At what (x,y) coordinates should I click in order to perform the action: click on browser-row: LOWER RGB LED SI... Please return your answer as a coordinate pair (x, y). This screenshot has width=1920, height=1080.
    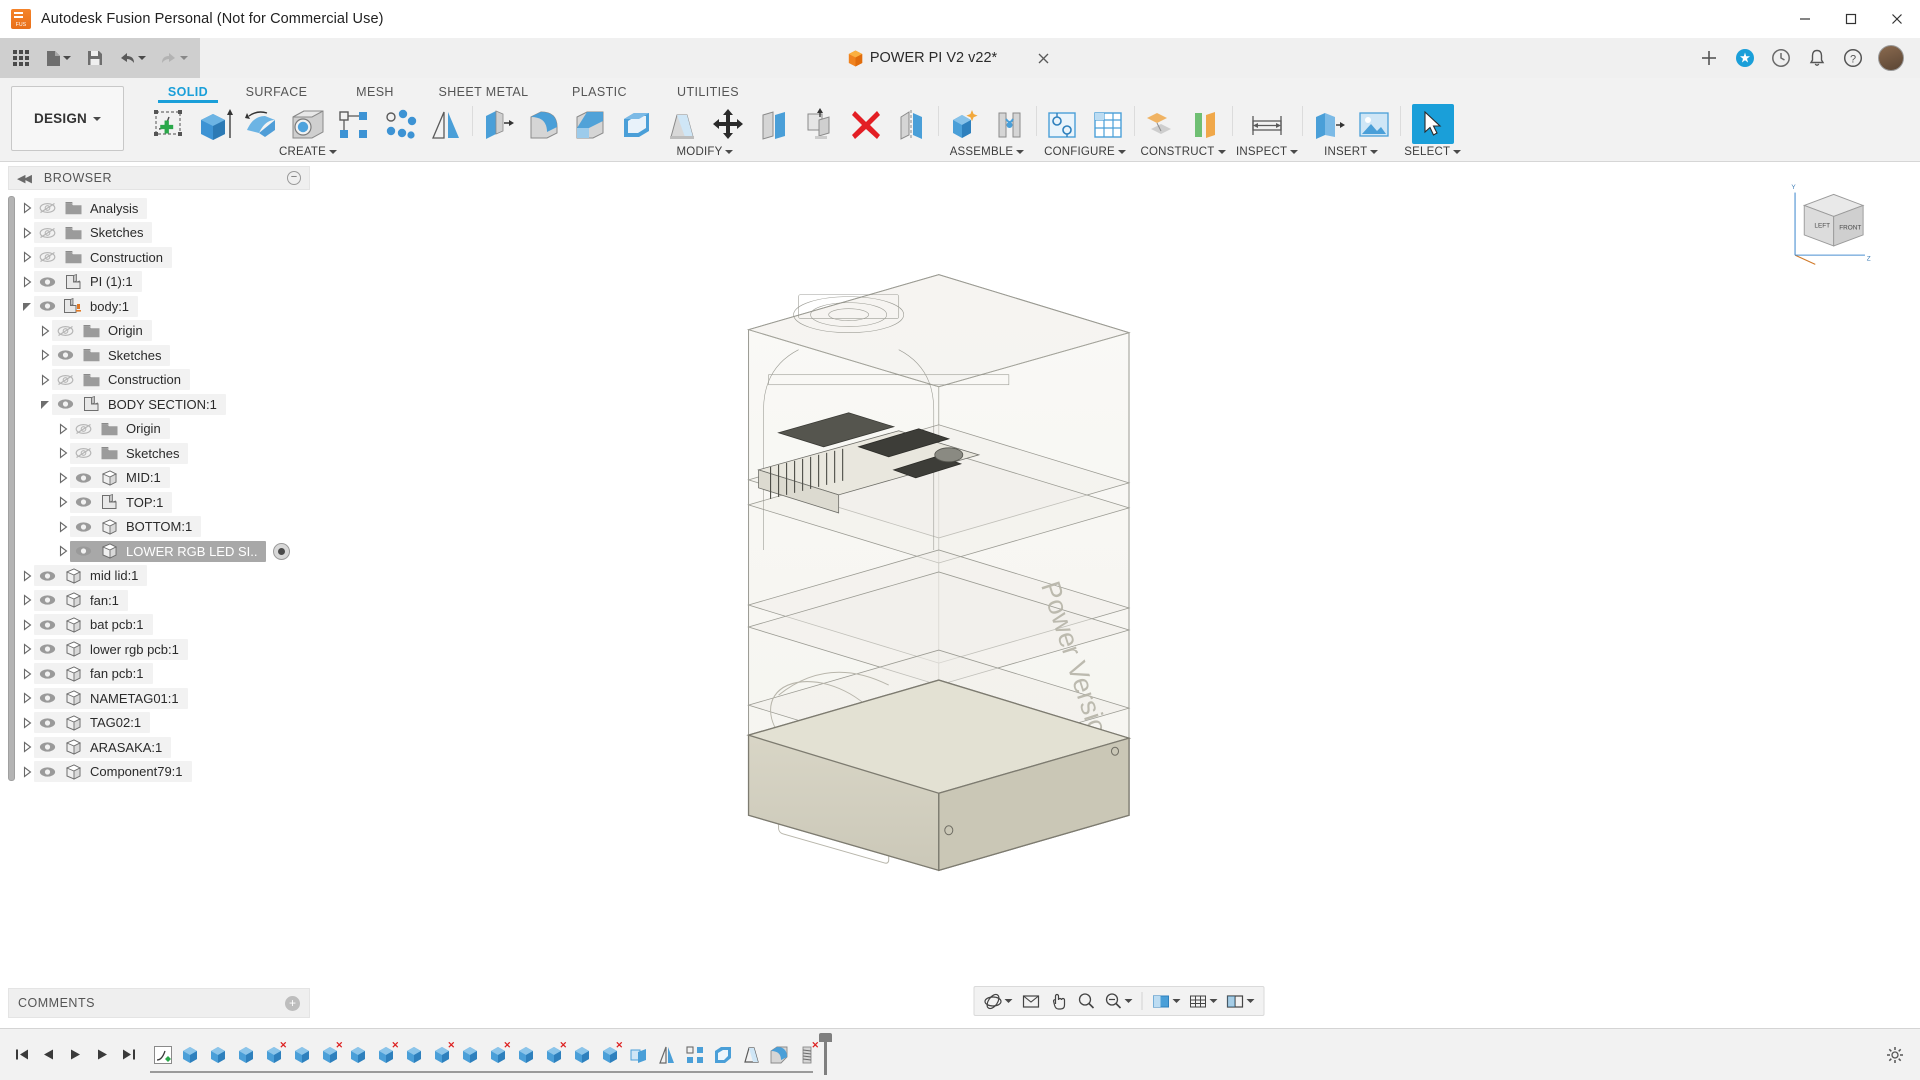
    Looking at the image, I should click on (159, 551).